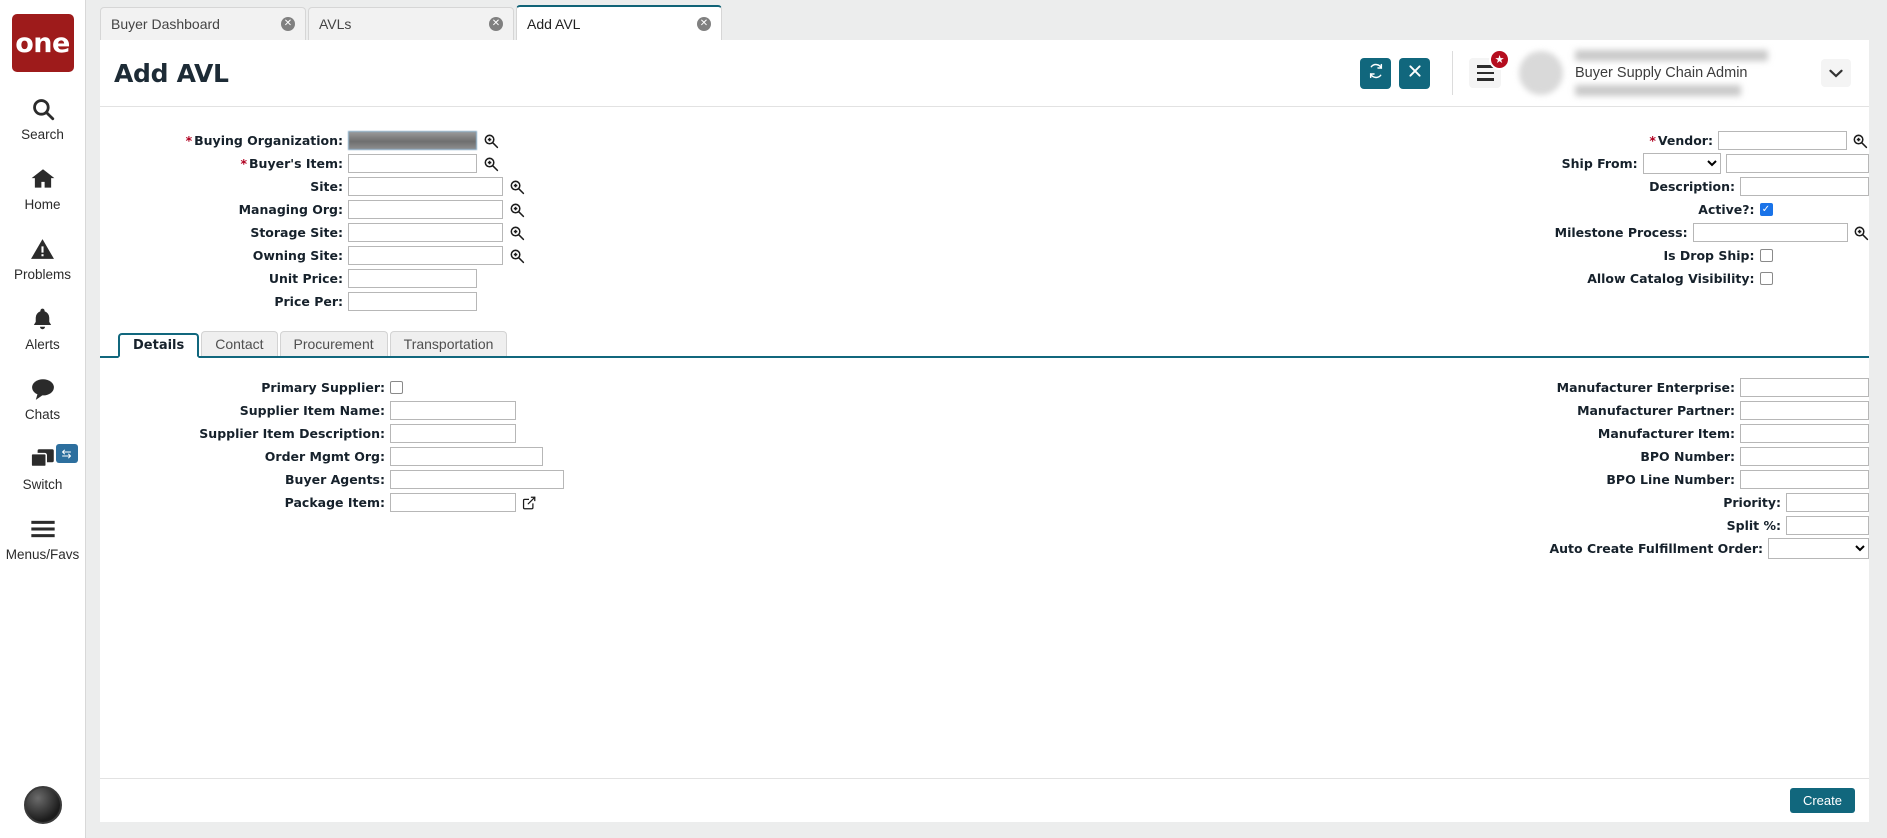 The height and width of the screenshot is (838, 1887). What do you see at coordinates (1766, 209) in the screenshot?
I see `active-checkbox: ✓` at bounding box center [1766, 209].